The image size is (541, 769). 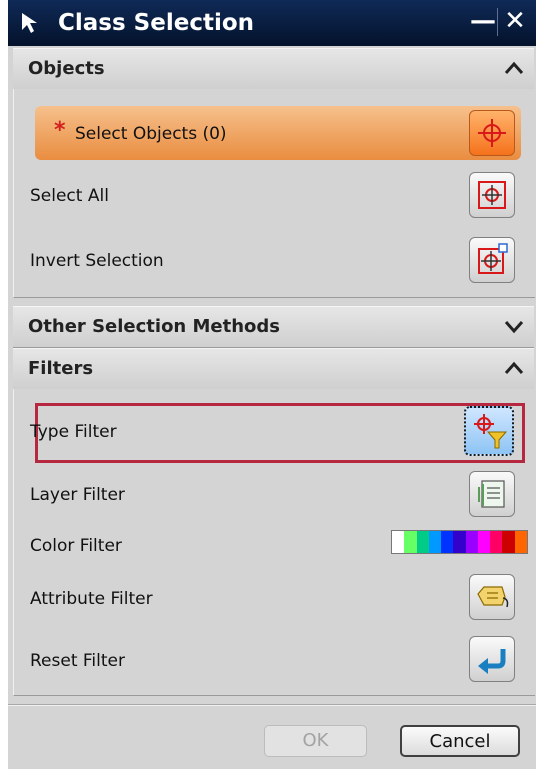 What do you see at coordinates (273, 369) in the screenshot?
I see `filters-section-header: Filters` at bounding box center [273, 369].